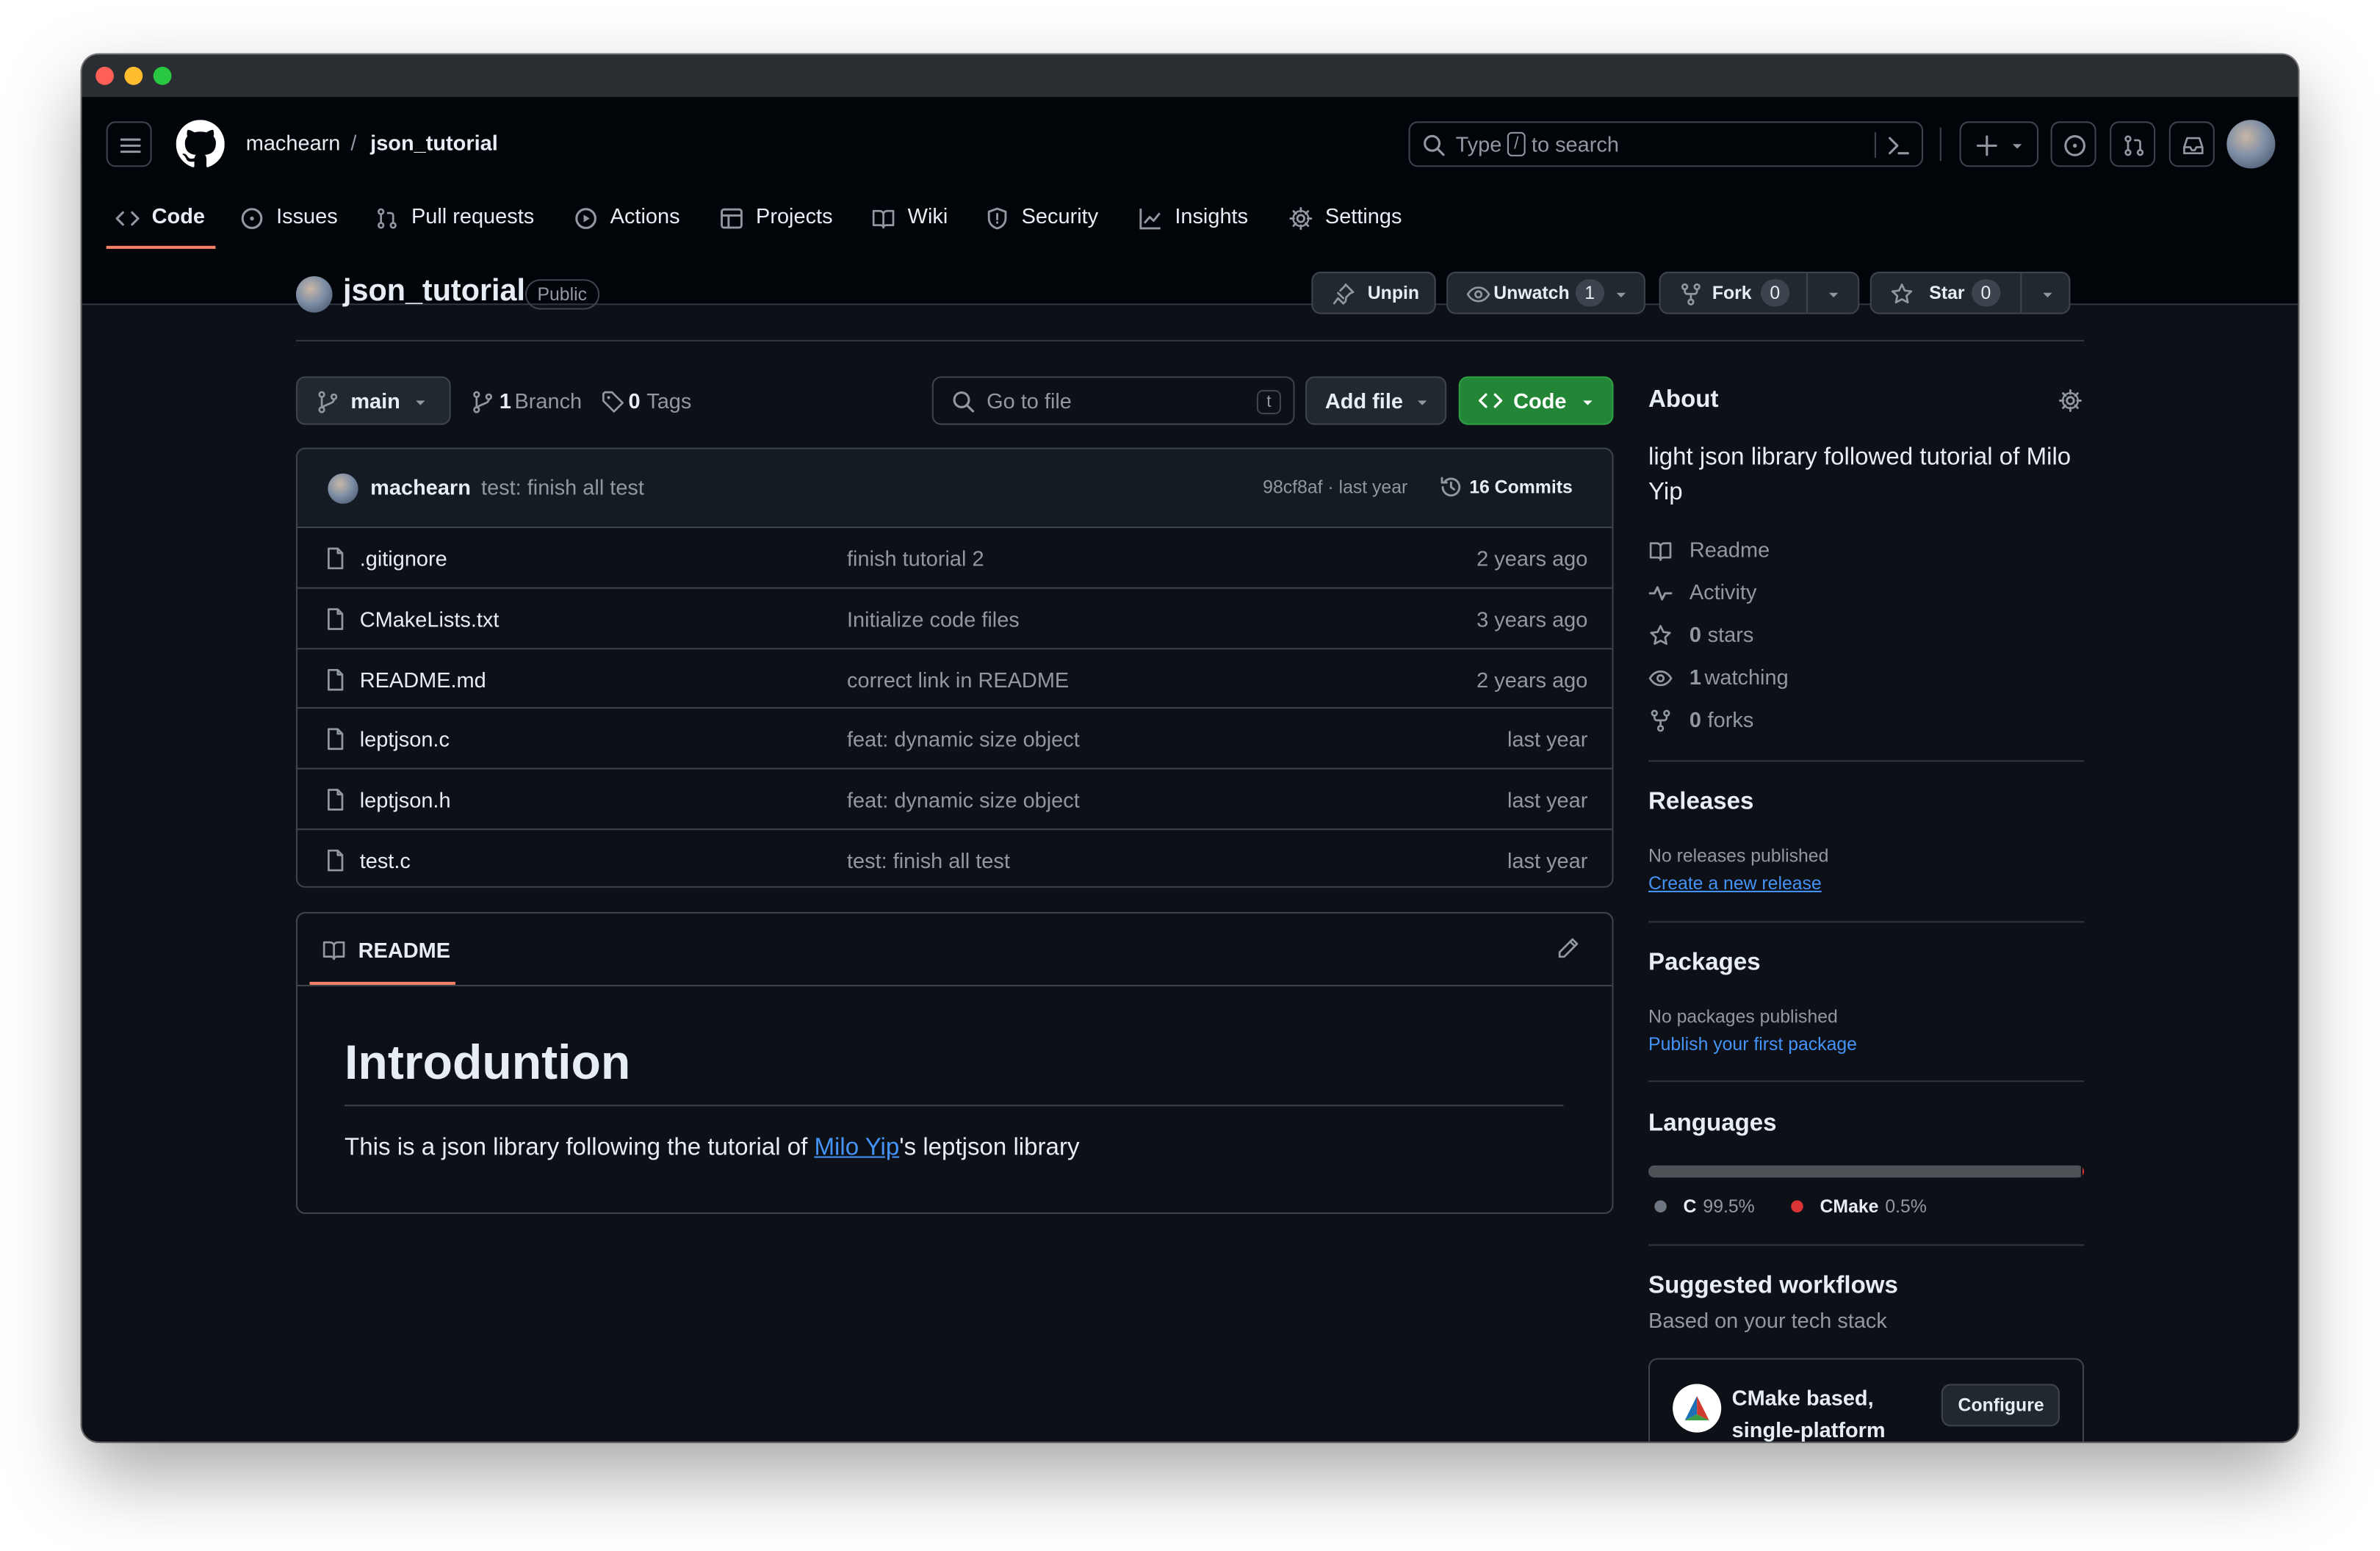 The width and height of the screenshot is (2380, 1551). Describe the element at coordinates (2073, 144) in the screenshot. I see `issues-button` at that location.